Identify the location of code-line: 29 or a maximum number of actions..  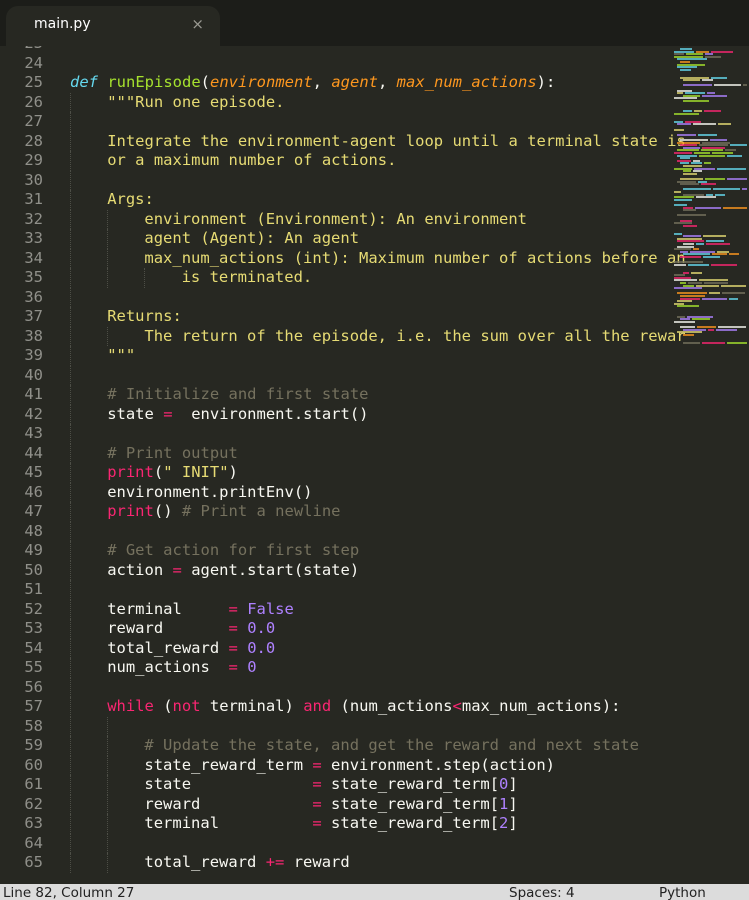
(198, 161).